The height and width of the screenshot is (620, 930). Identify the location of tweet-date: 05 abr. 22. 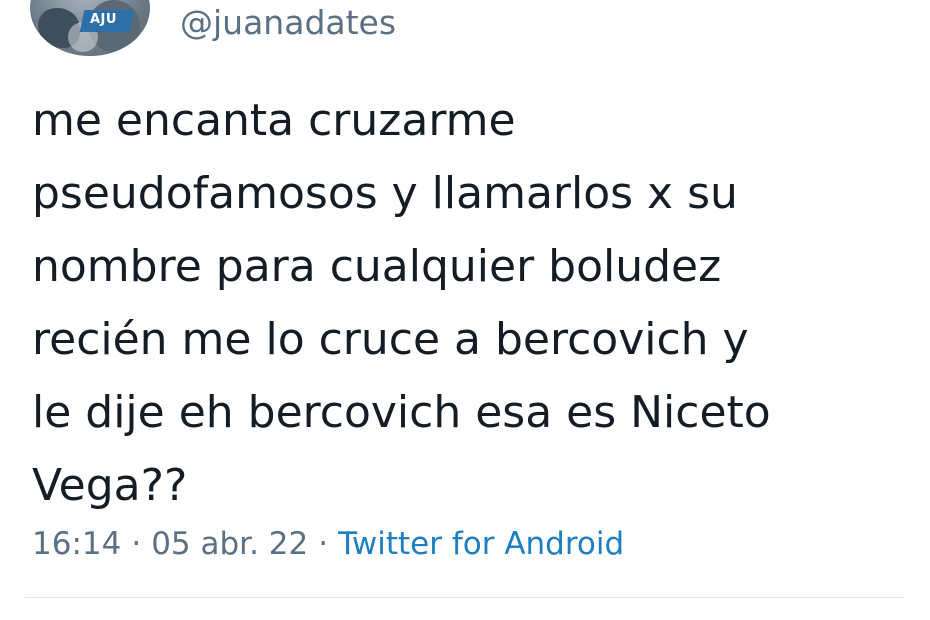
(229, 544).